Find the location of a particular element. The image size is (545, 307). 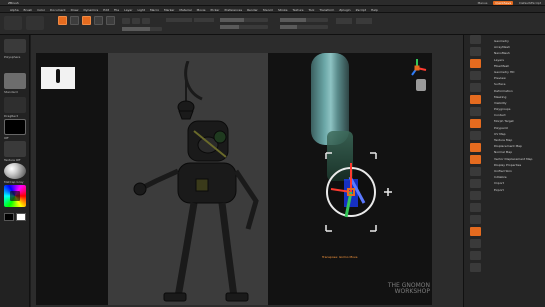

frame-button is located at coordinates (475, 171).